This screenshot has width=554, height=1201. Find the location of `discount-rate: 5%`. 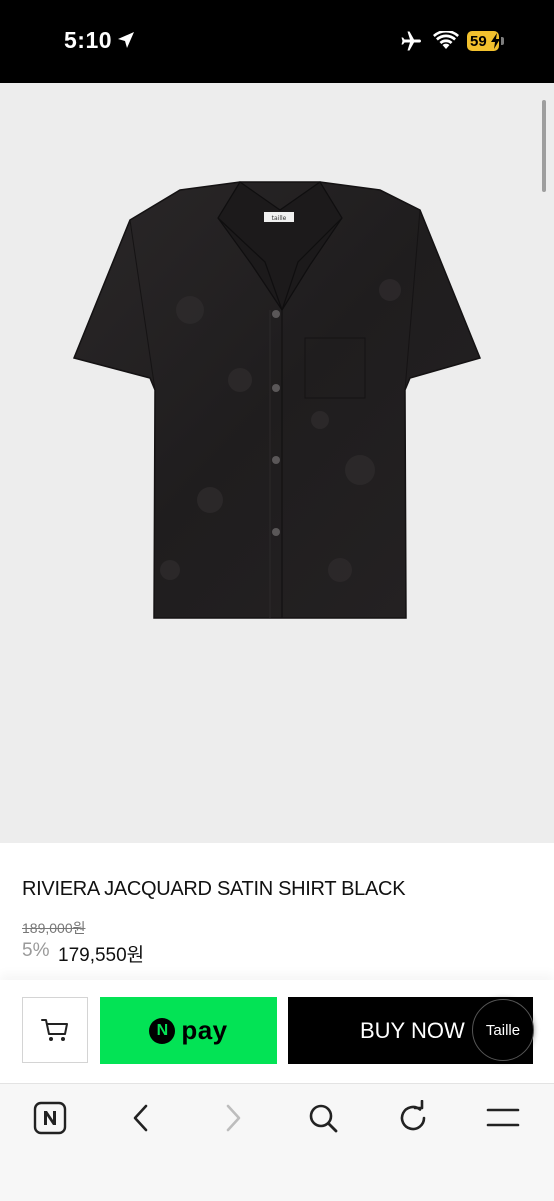

discount-rate: 5% is located at coordinates (36, 950).